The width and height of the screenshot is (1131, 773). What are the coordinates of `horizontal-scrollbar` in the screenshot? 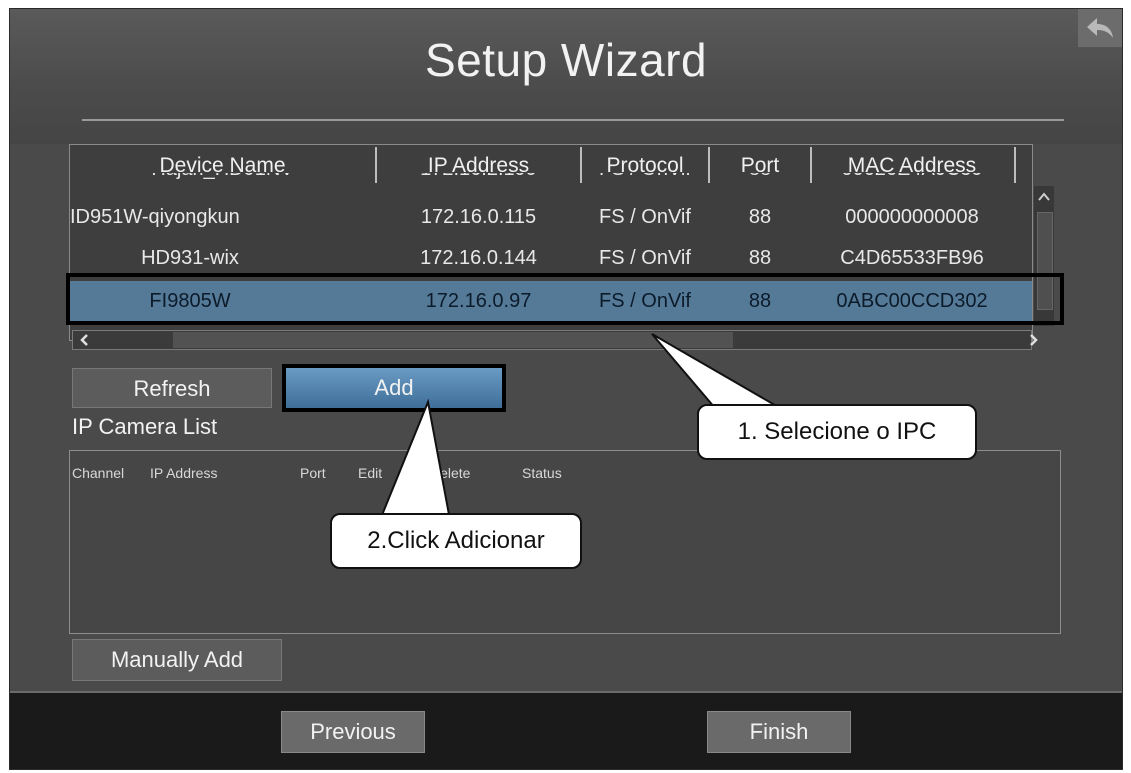 It's located at (555, 340).